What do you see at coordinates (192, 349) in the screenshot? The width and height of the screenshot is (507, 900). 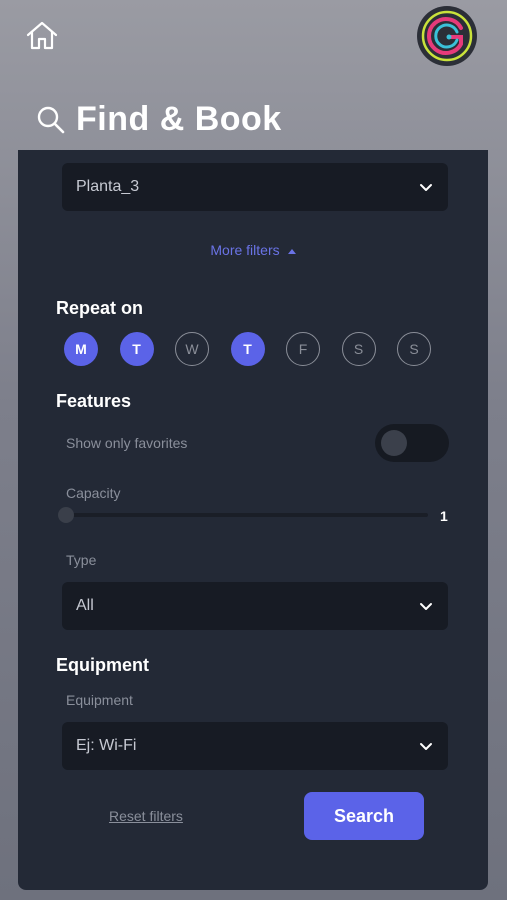 I see `day-toggle-wednesday: W` at bounding box center [192, 349].